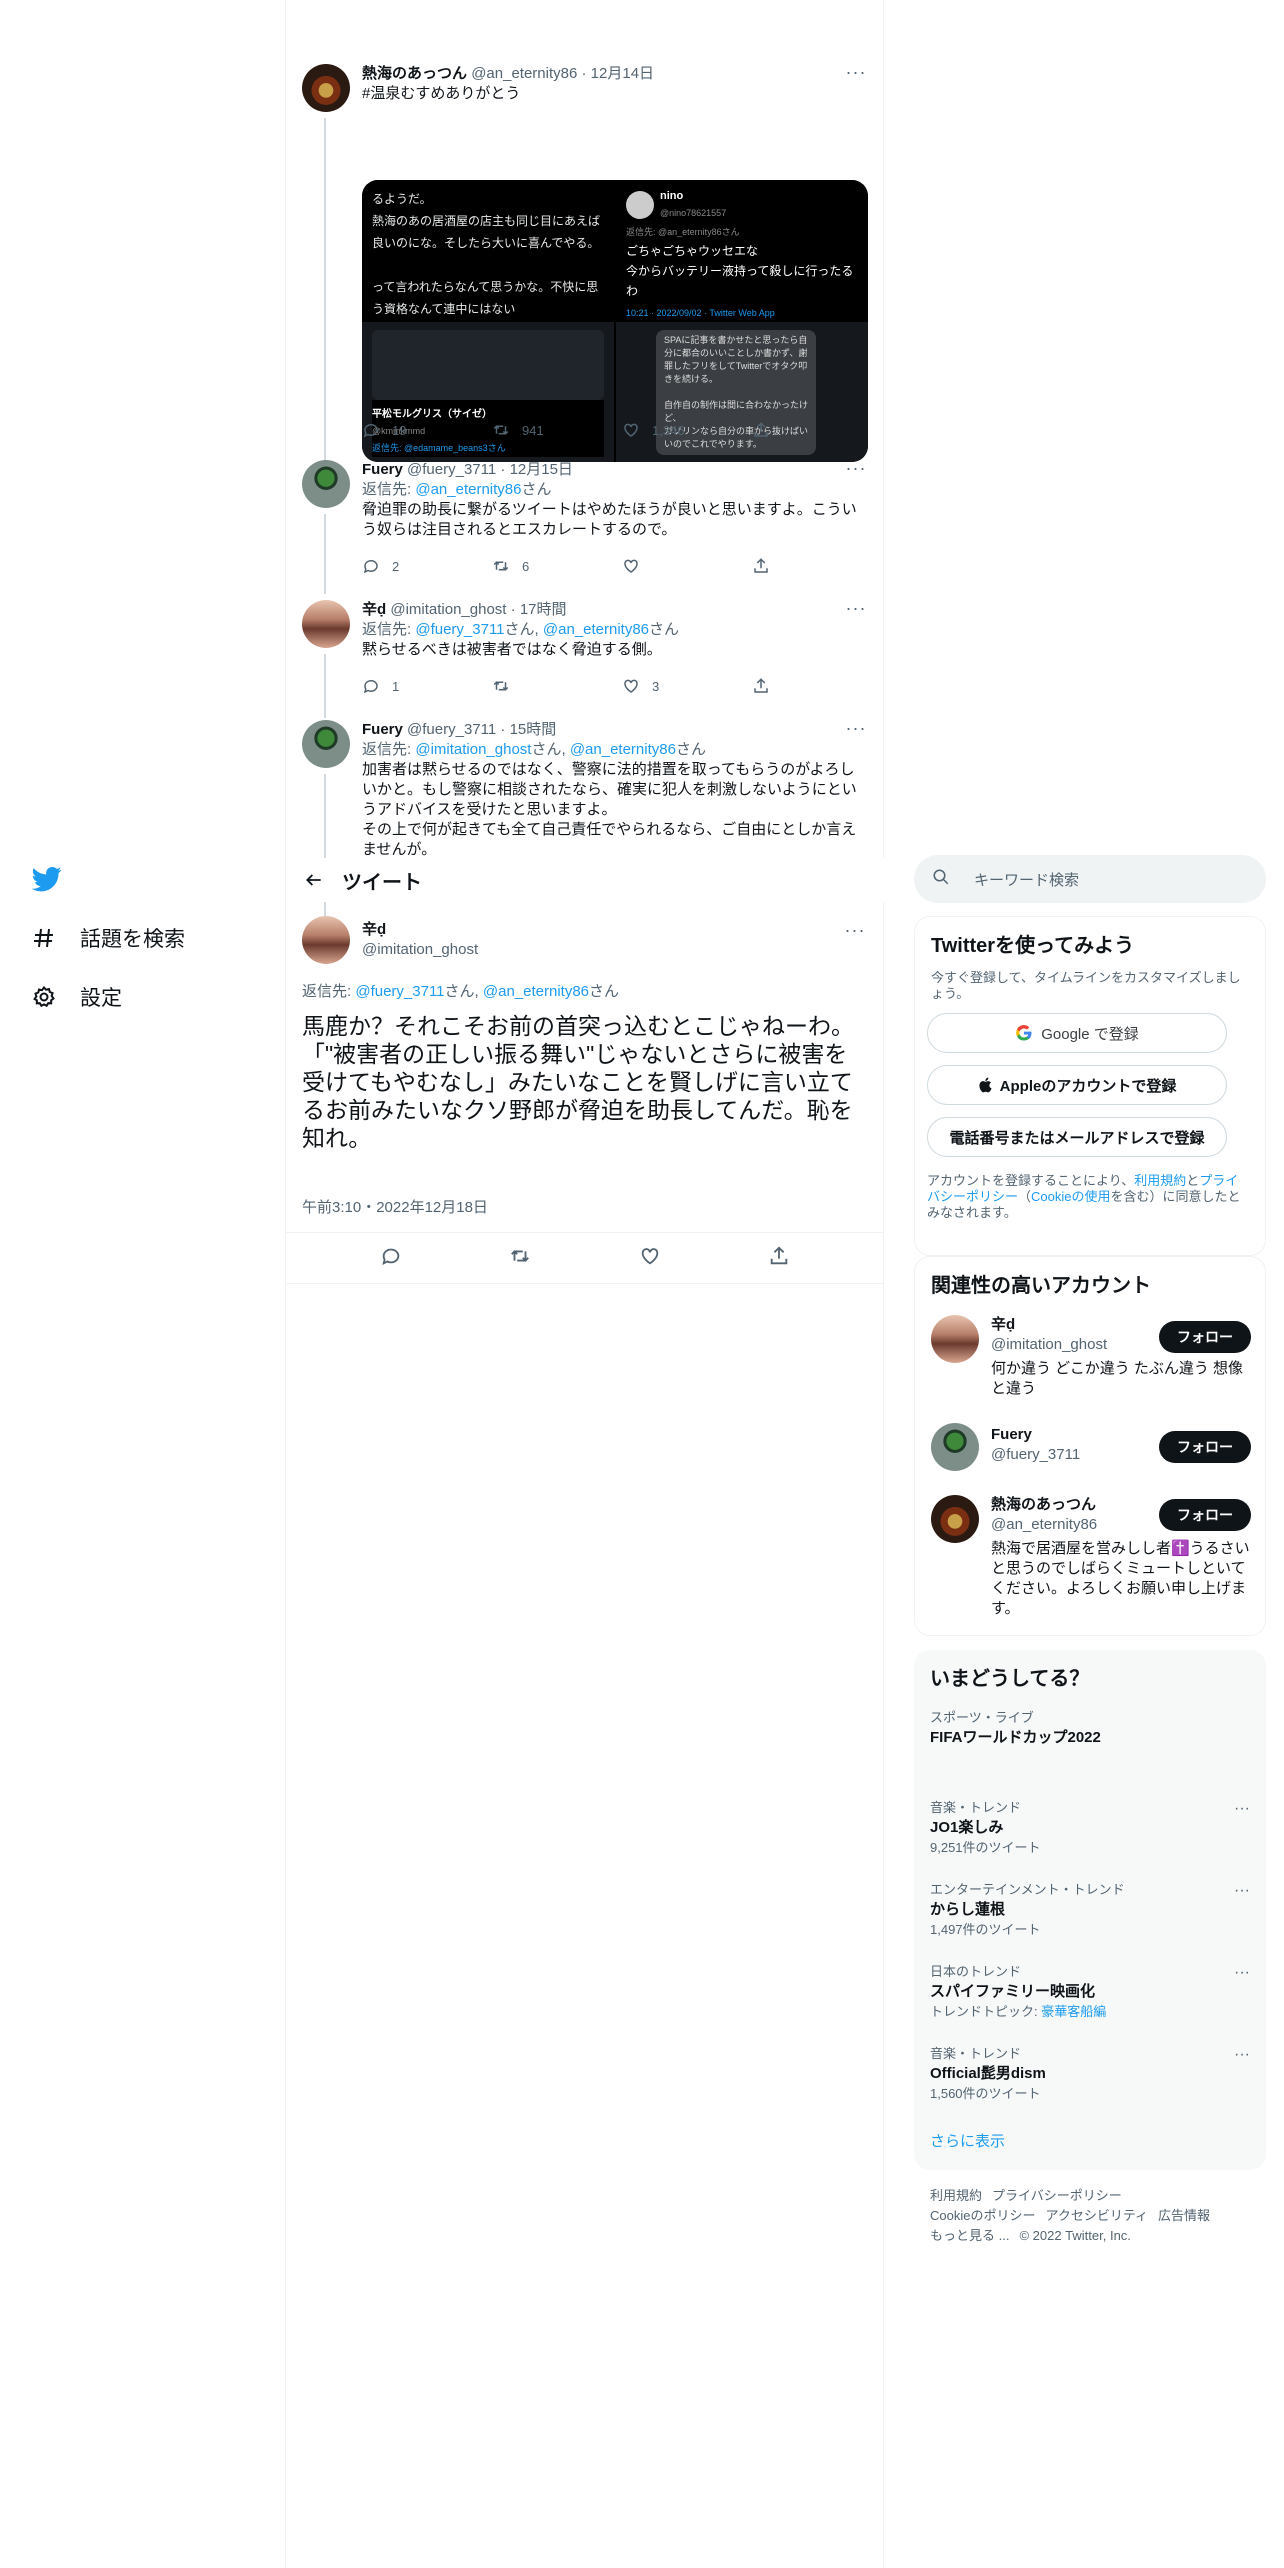 The width and height of the screenshot is (1284, 2568). Describe the element at coordinates (543, 609) in the screenshot. I see `tweet-time: 17時間` at that location.